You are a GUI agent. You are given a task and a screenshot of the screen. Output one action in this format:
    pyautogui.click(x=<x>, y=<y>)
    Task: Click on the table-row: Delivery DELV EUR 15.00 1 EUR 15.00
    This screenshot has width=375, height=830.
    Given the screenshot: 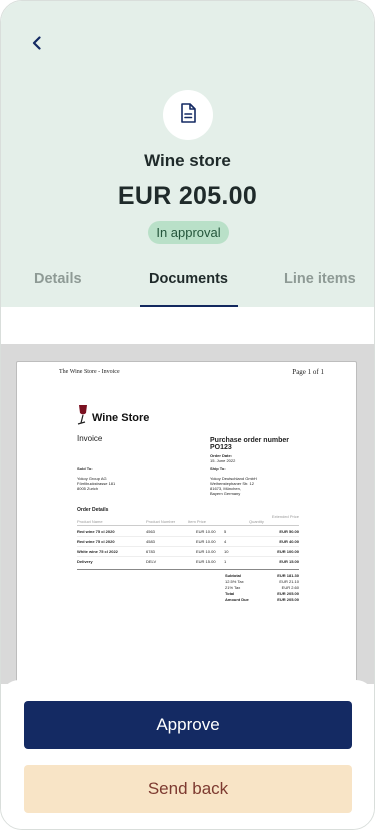 What is the action you would take?
    pyautogui.click(x=188, y=562)
    